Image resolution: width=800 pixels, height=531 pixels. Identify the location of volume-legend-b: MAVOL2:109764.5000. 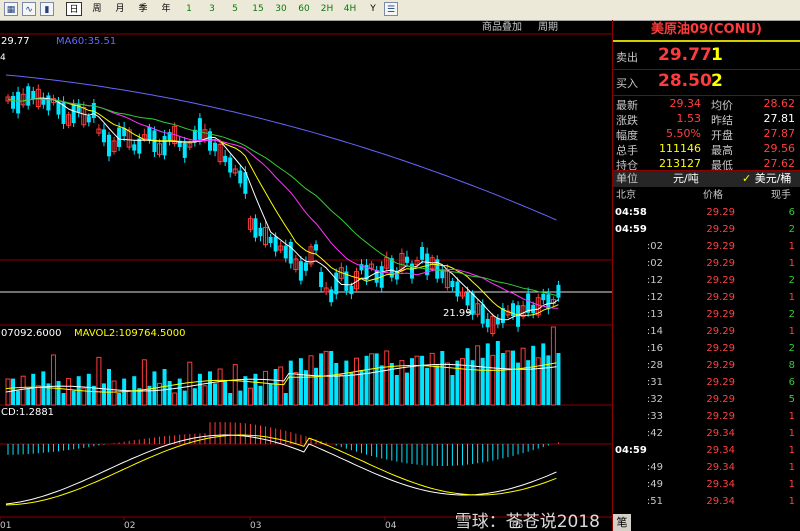
(129, 333).